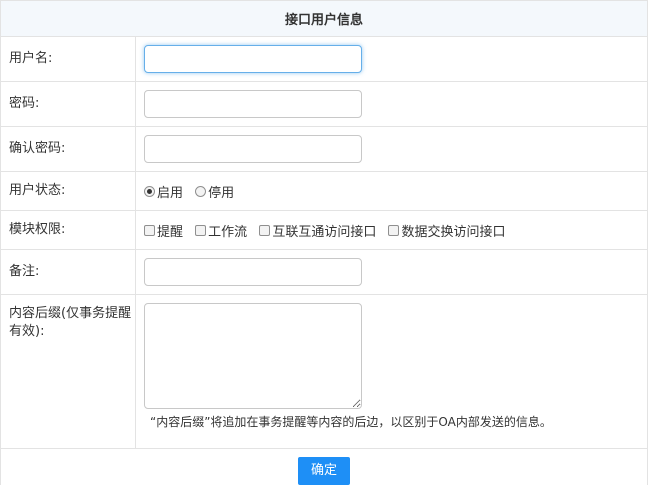 The height and width of the screenshot is (485, 649). I want to click on module-remind-option: 提醒, so click(163, 230).